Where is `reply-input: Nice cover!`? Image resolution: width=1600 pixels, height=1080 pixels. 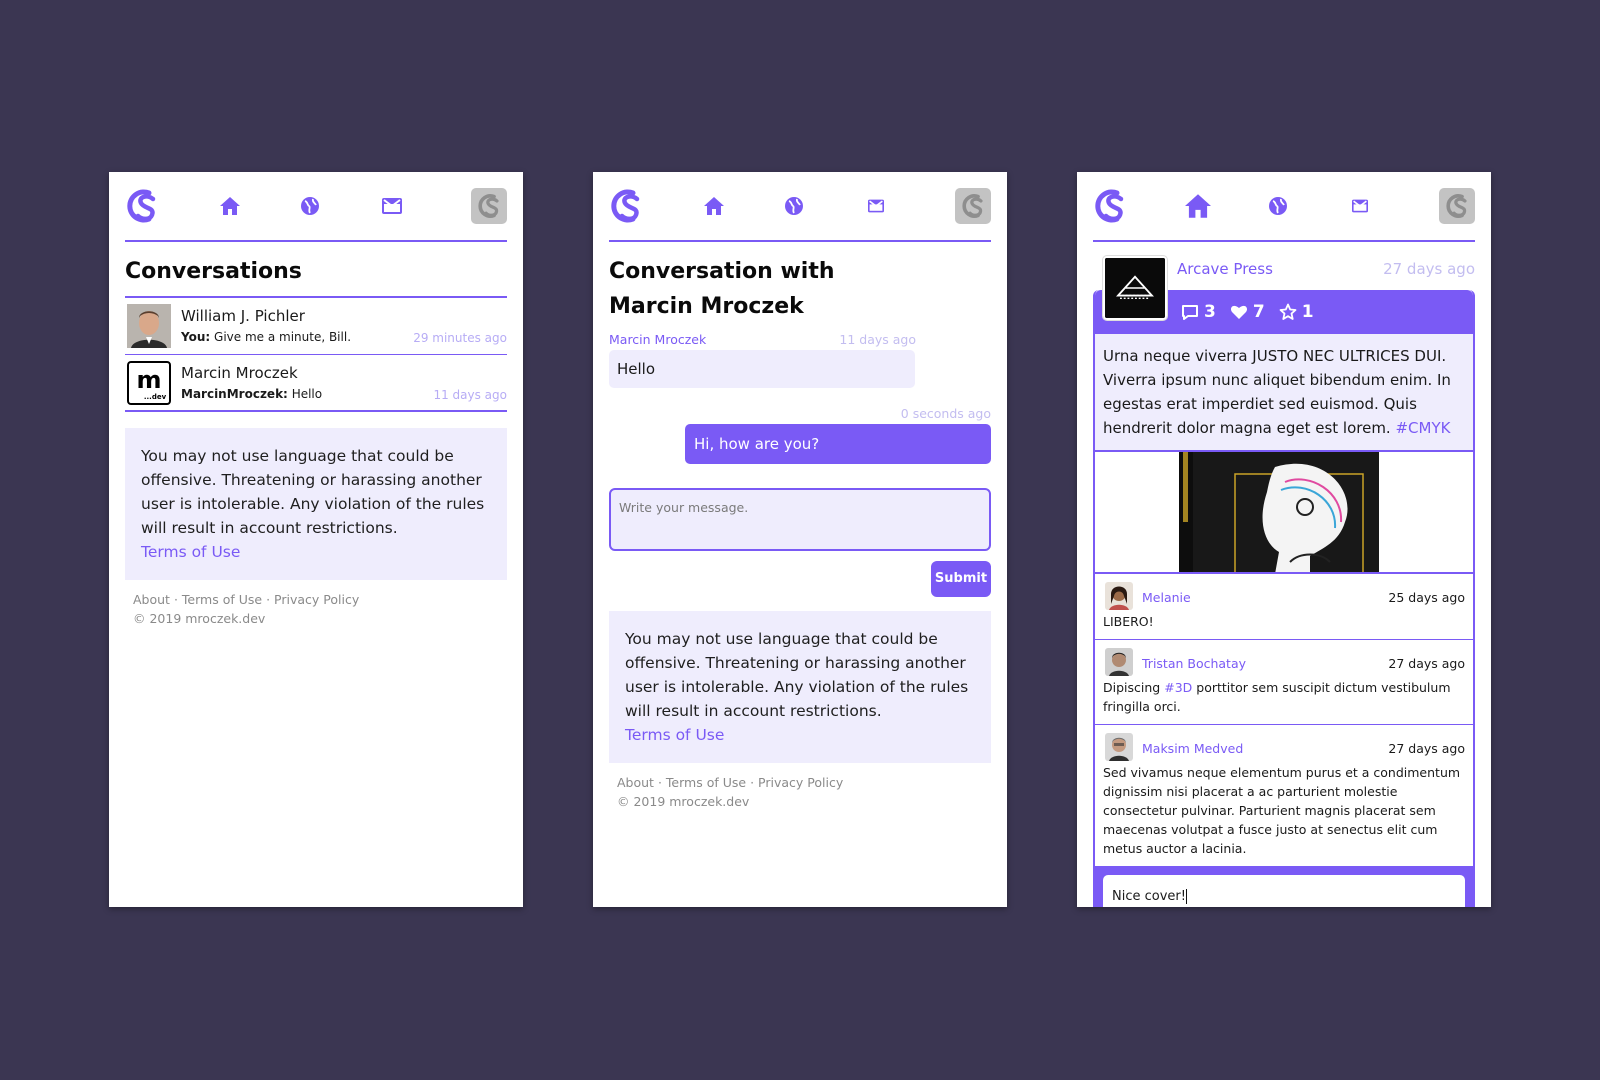
reply-input: Nice cover! is located at coordinates (1284, 891).